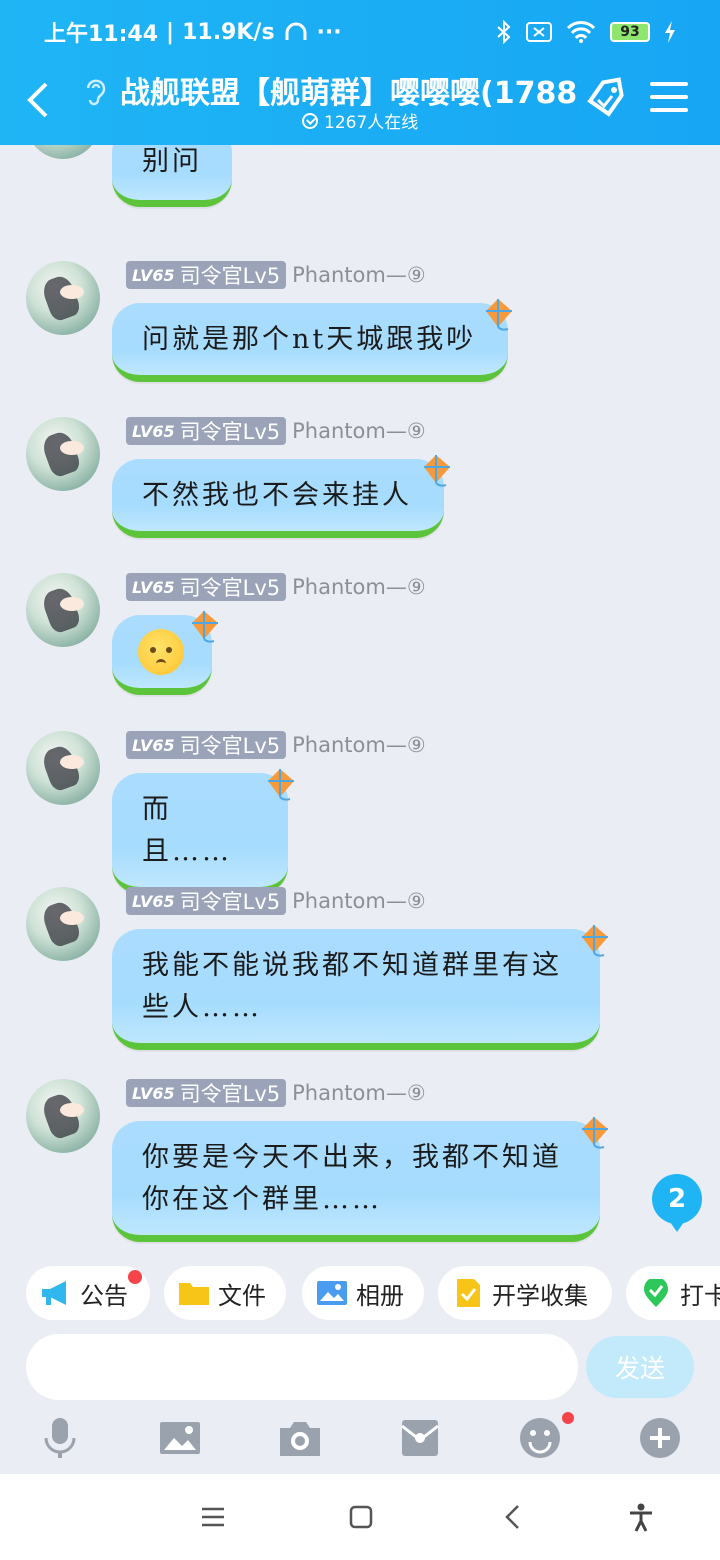  Describe the element at coordinates (540, 1438) in the screenshot. I see `emoji-icon` at that location.